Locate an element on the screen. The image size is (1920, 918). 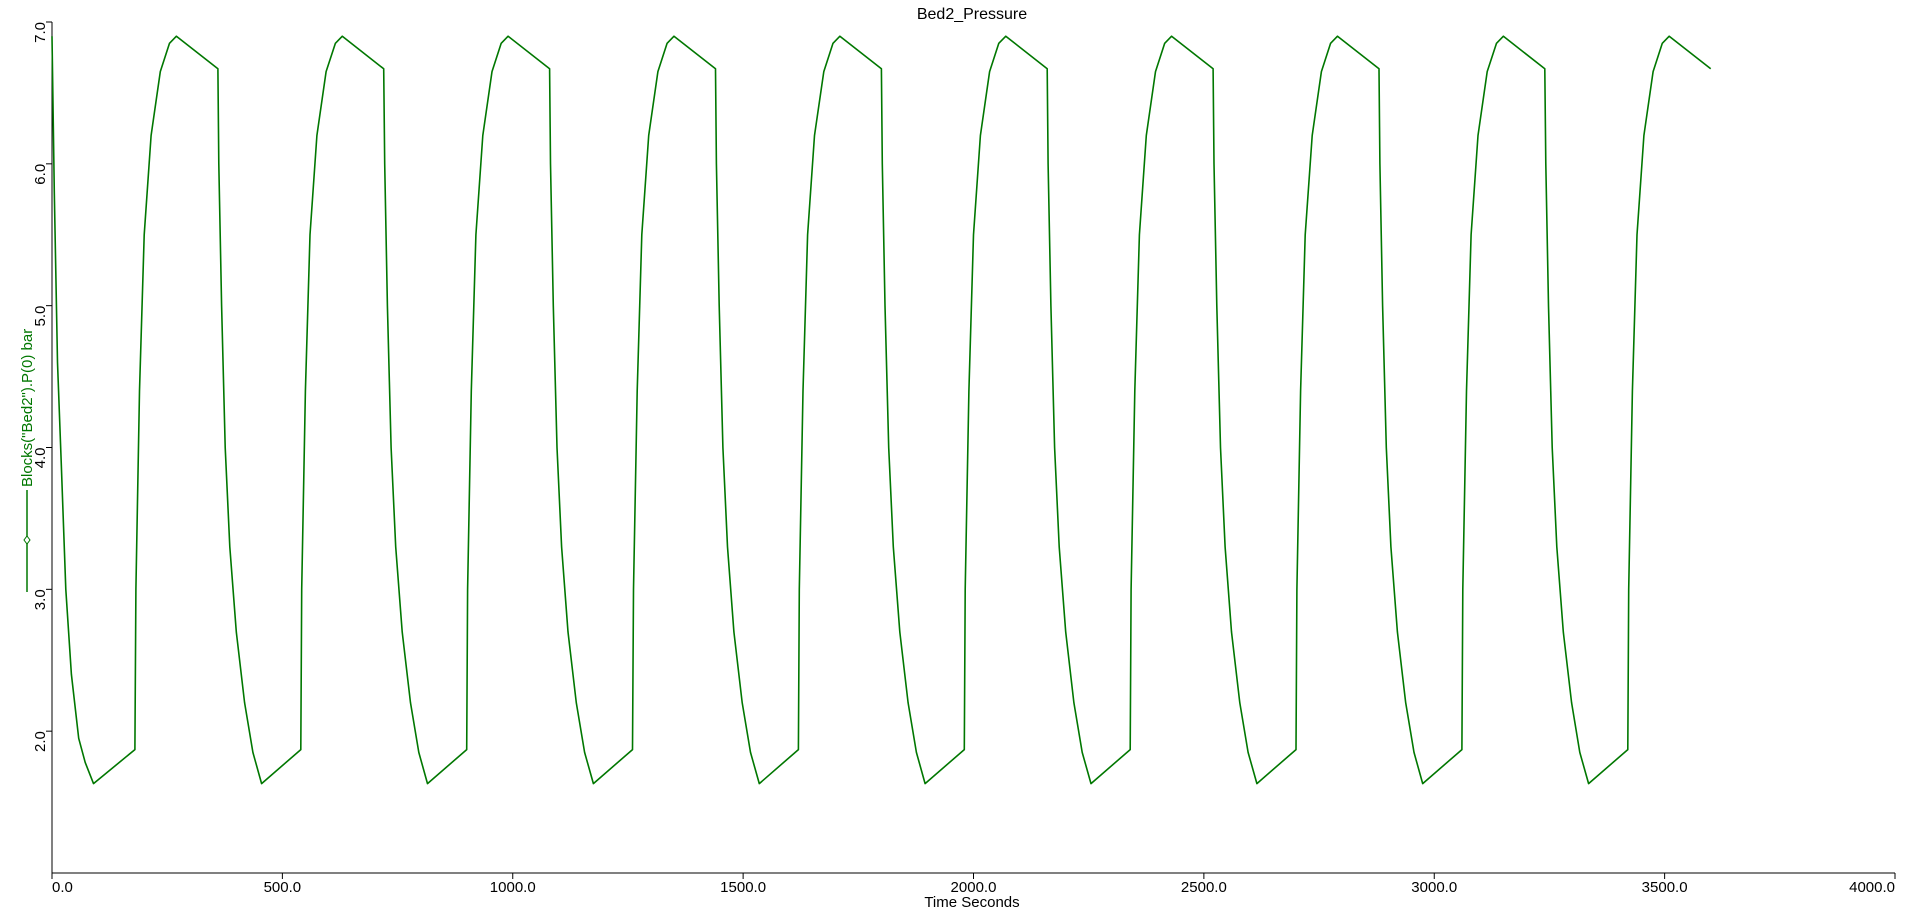
y-tick-label: 5.0 is located at coordinates (40, 316).